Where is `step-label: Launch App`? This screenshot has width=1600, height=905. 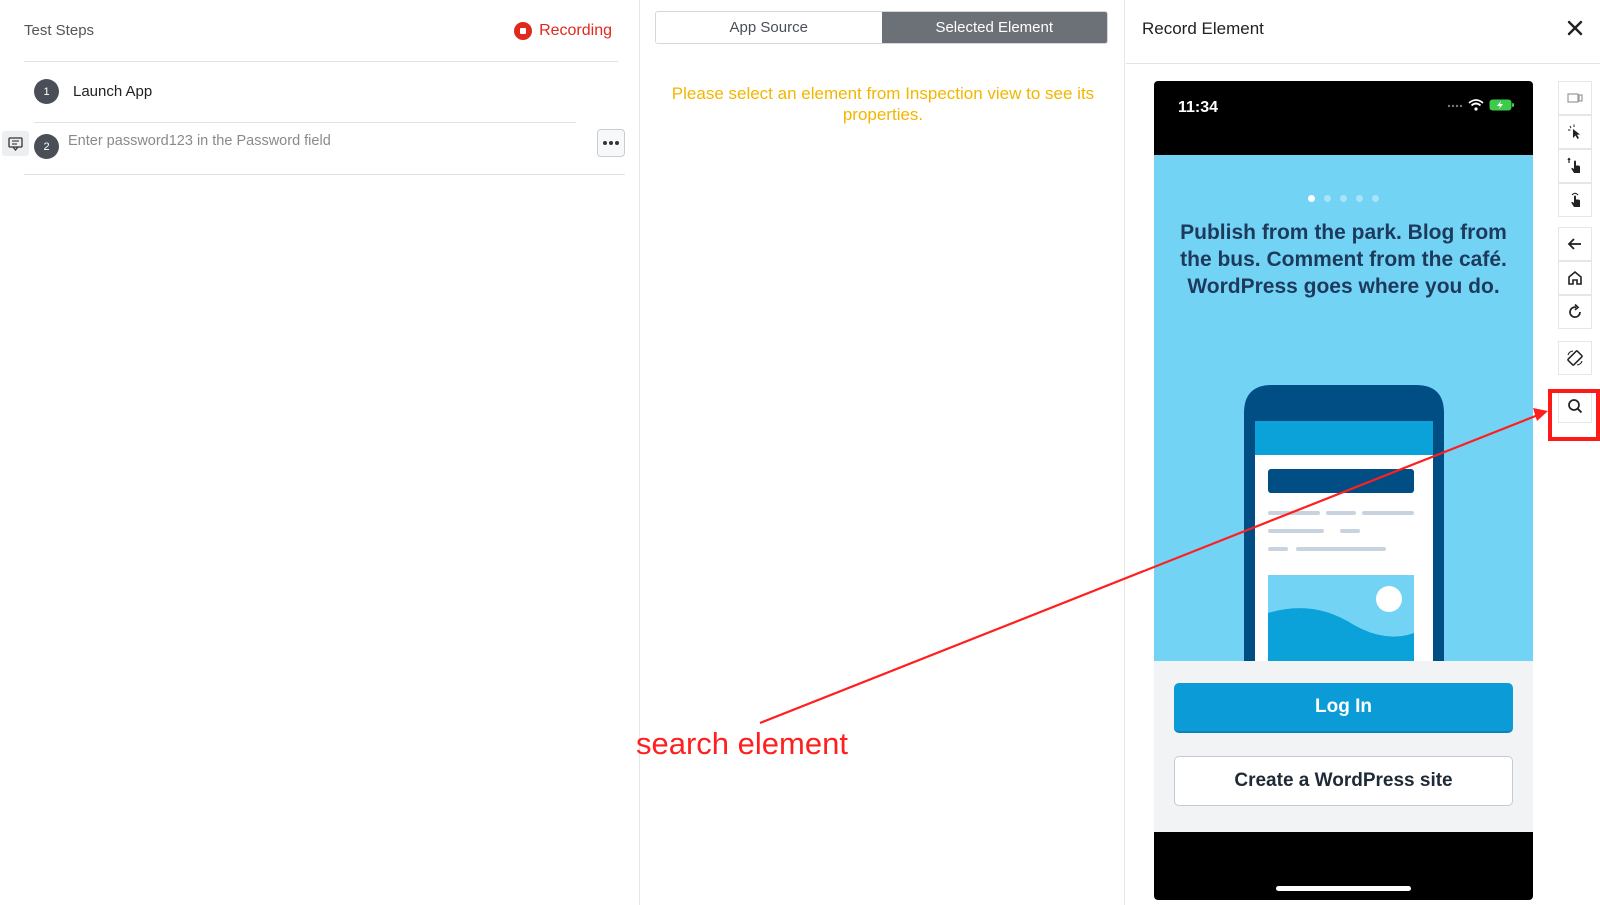
step-label: Launch App is located at coordinates (113, 91).